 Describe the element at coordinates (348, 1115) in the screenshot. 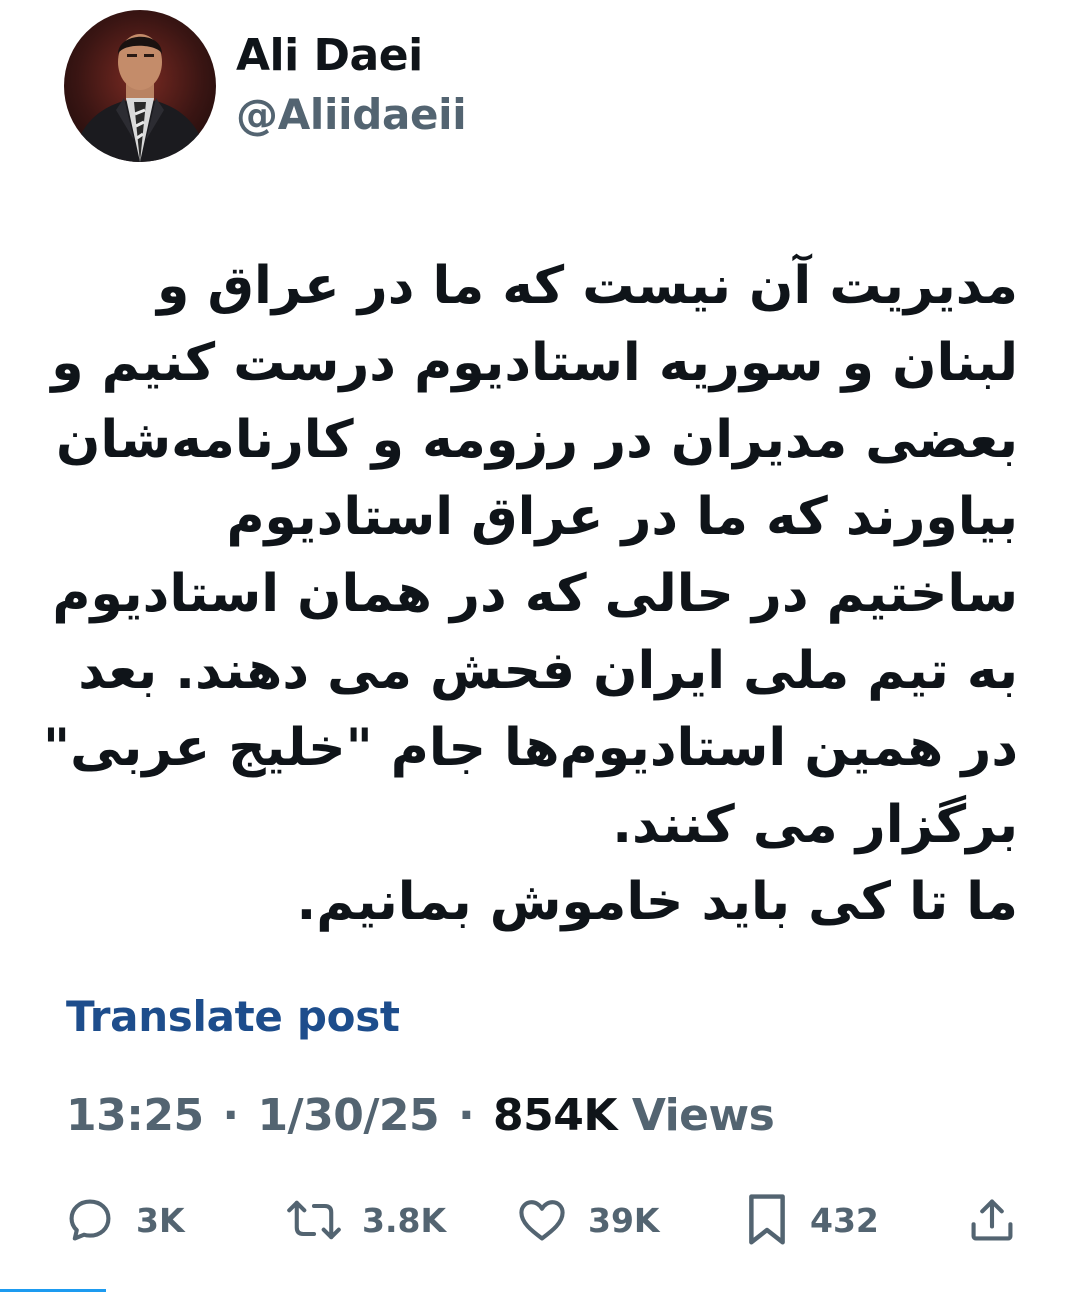

I see `post-date: 1/30/25` at that location.